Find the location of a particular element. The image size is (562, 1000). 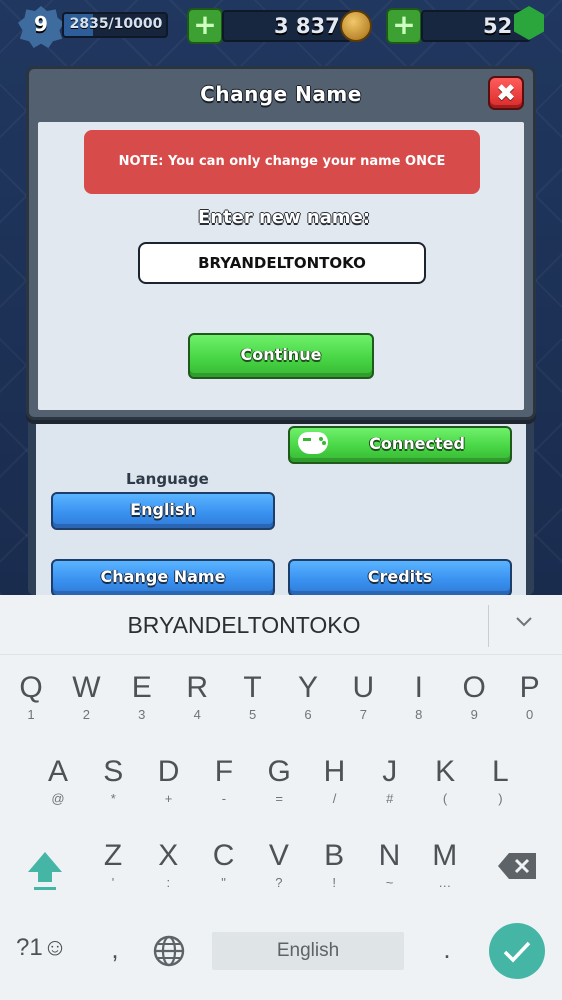

checkmark-icon is located at coordinates (517, 952).